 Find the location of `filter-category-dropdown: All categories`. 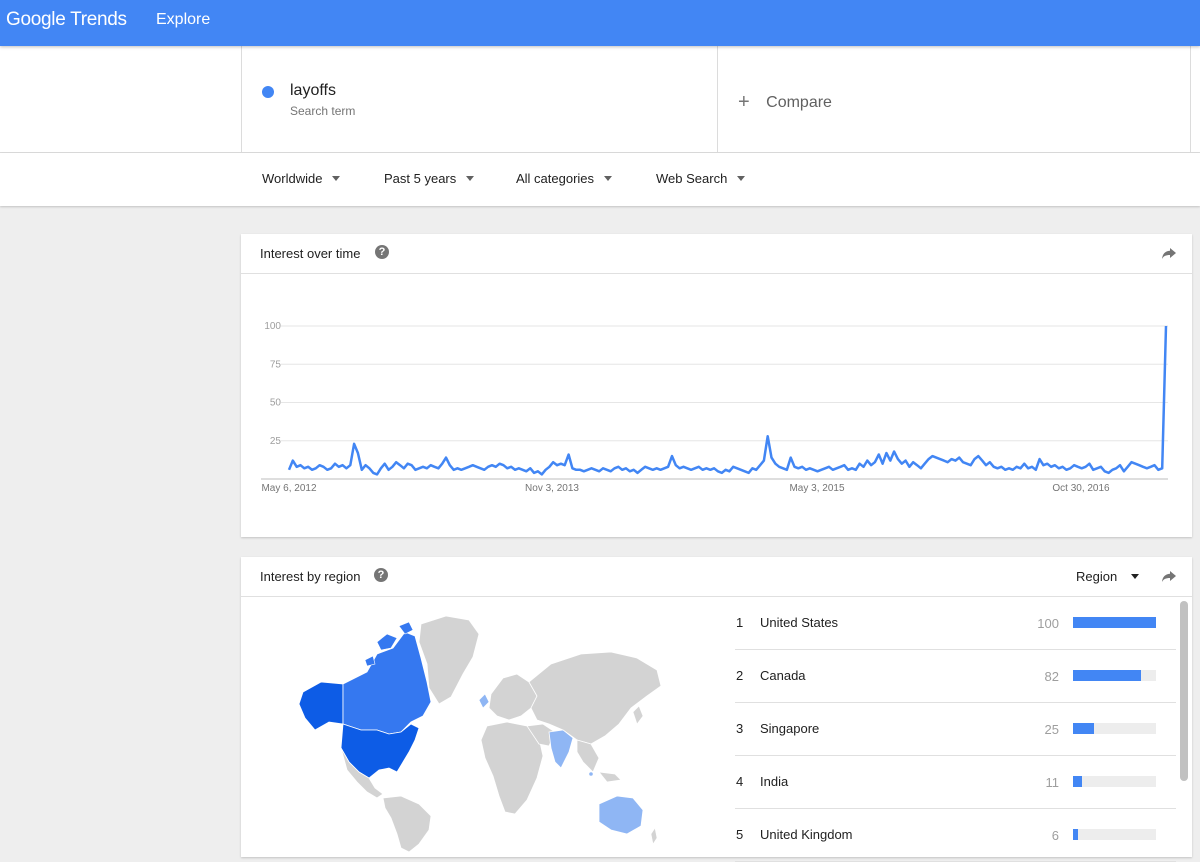

filter-category-dropdown: All categories is located at coordinates (564, 178).